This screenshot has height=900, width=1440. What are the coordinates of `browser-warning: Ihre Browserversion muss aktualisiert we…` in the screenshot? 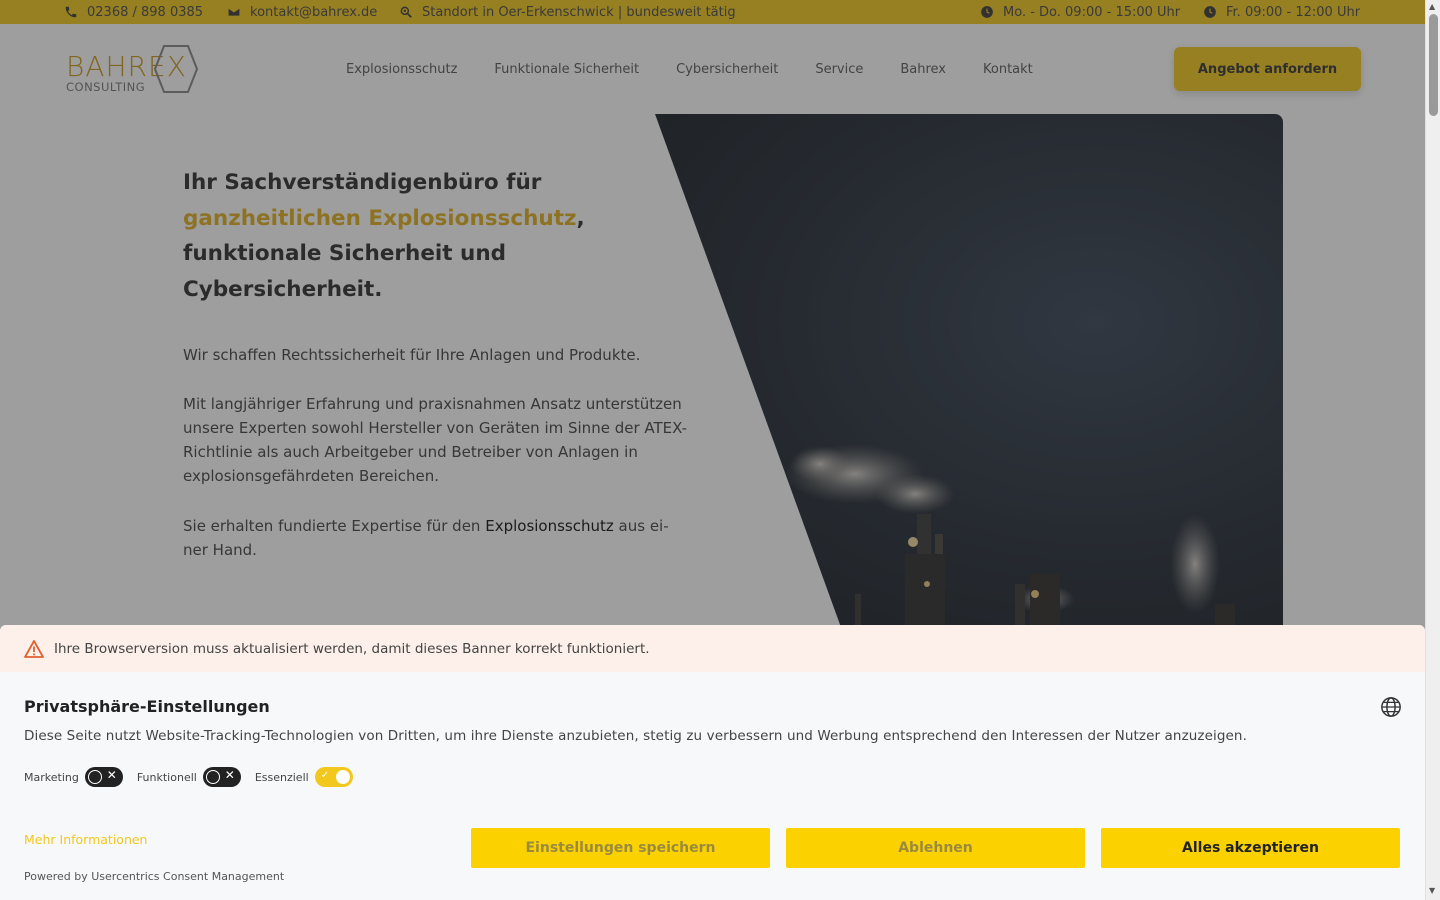 It's located at (712, 648).